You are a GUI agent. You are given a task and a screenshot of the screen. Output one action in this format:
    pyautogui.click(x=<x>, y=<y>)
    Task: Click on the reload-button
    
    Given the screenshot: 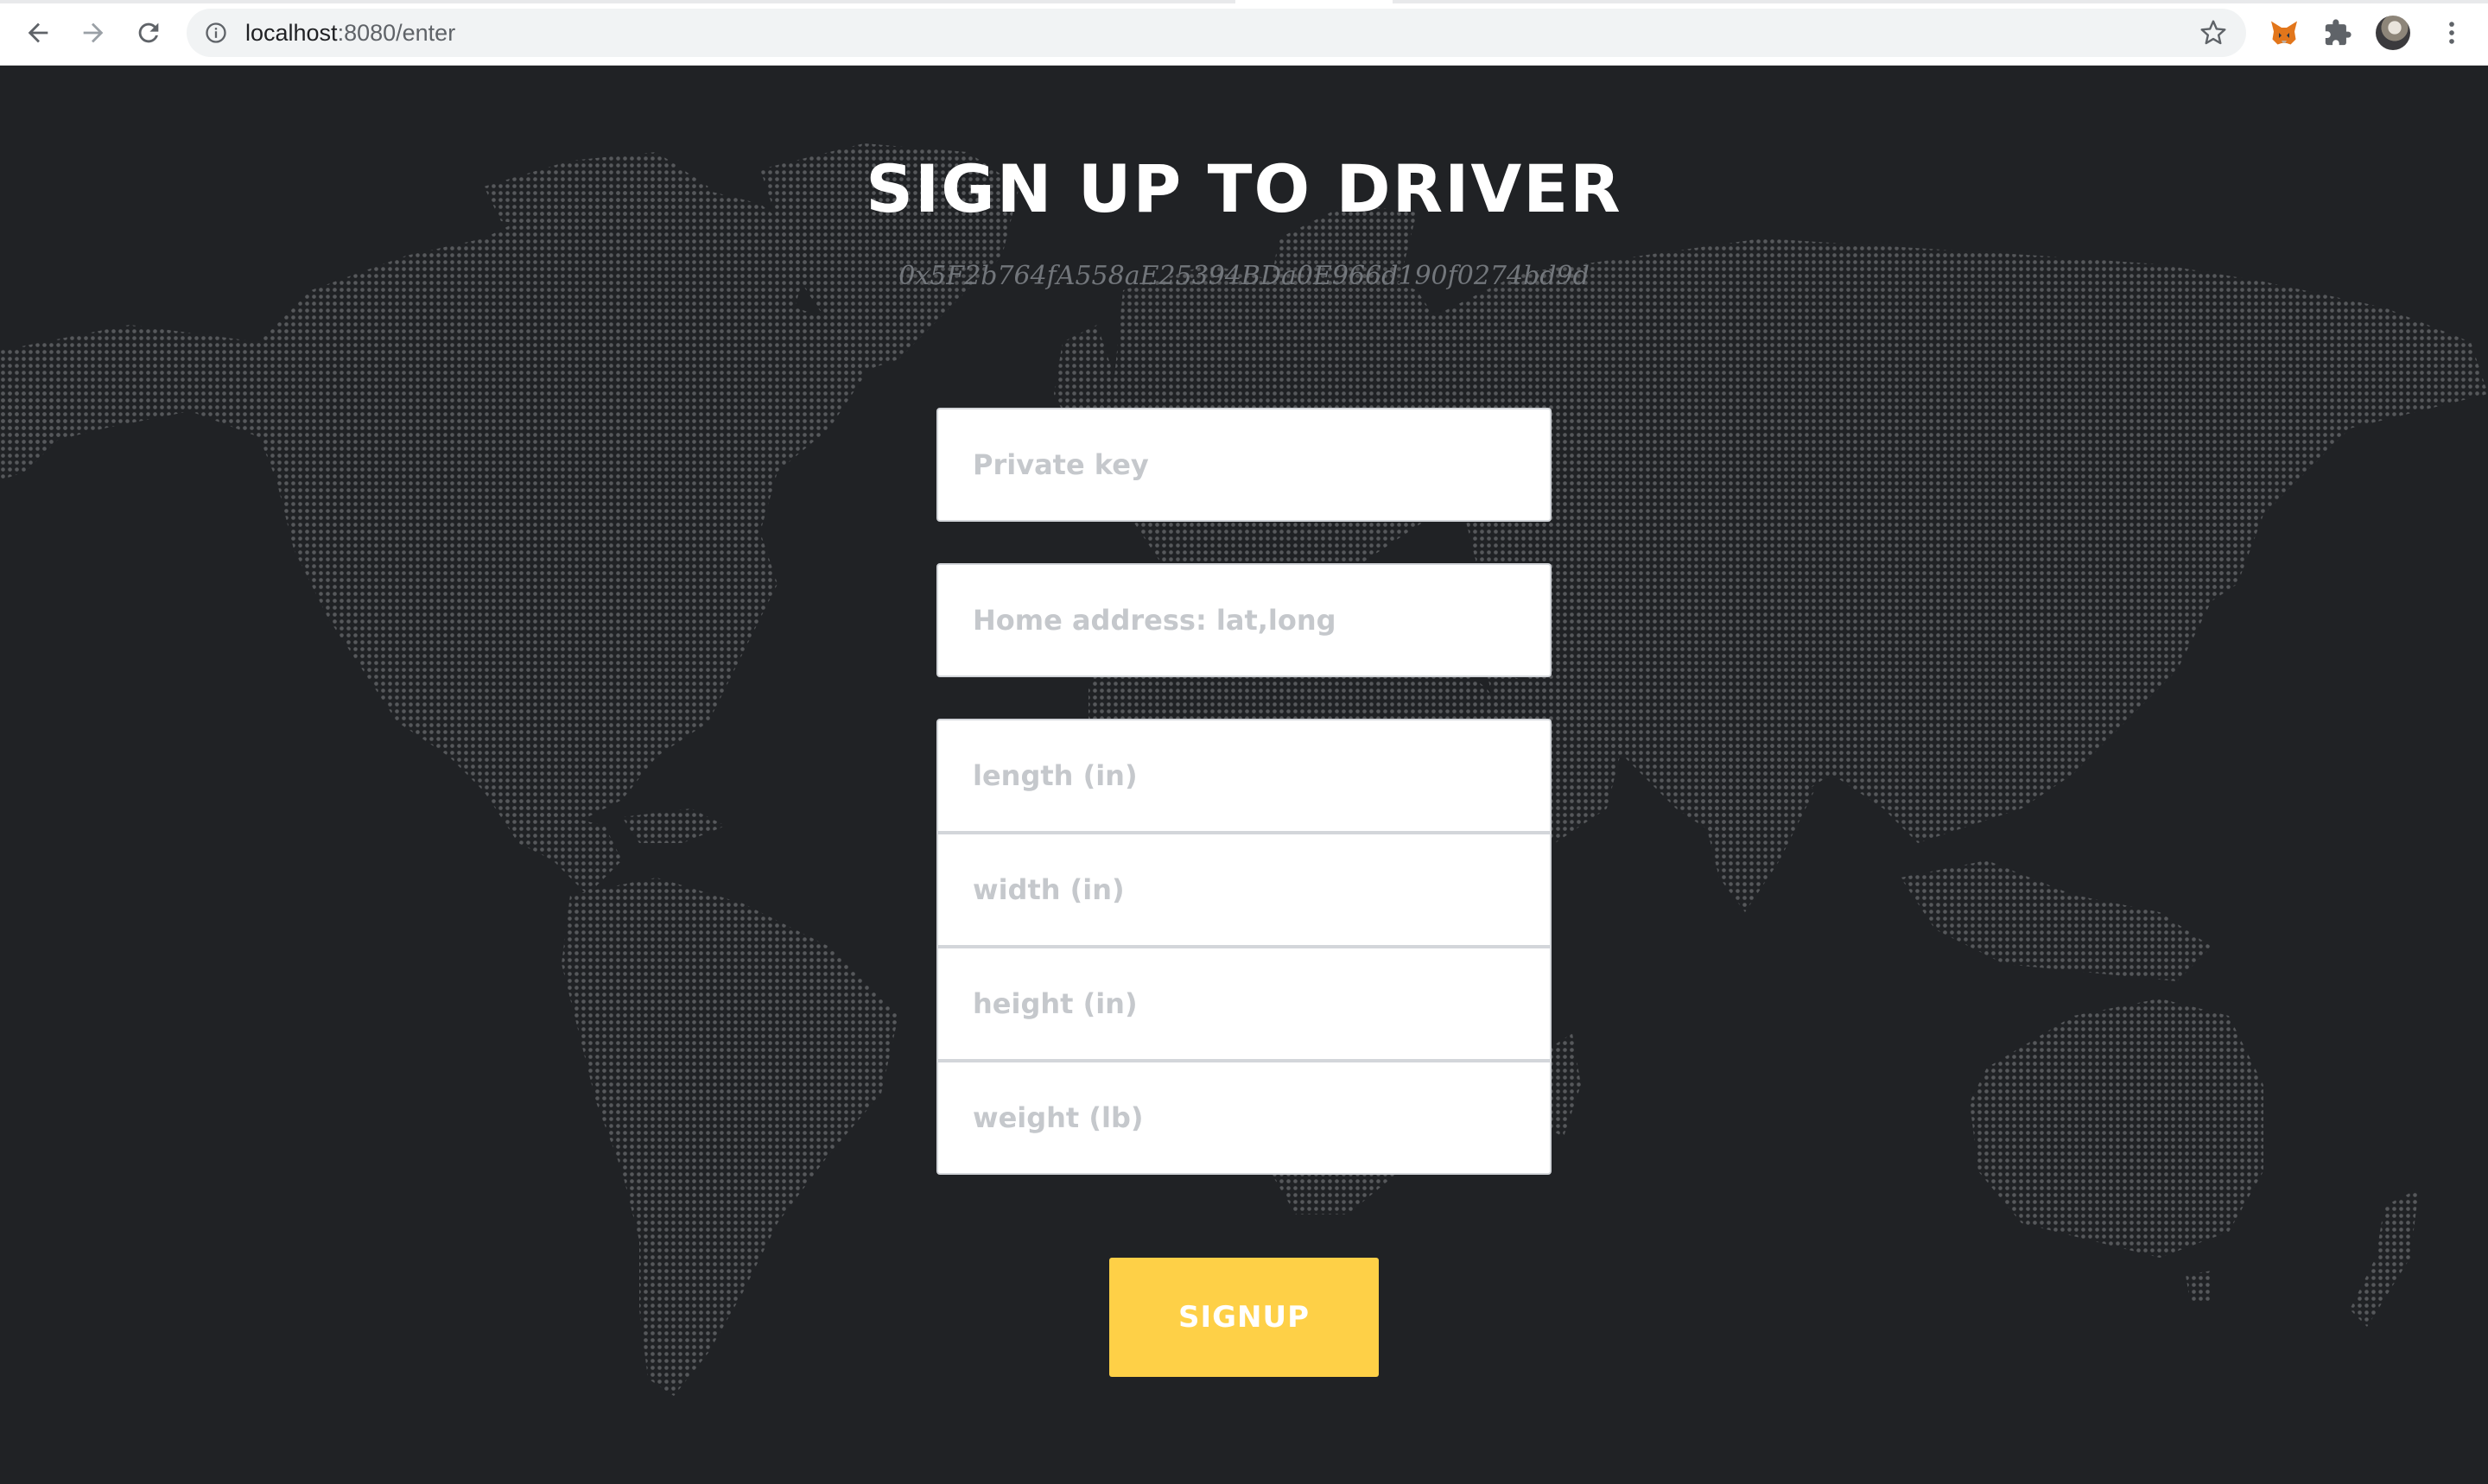 What is the action you would take?
    pyautogui.click(x=148, y=33)
    